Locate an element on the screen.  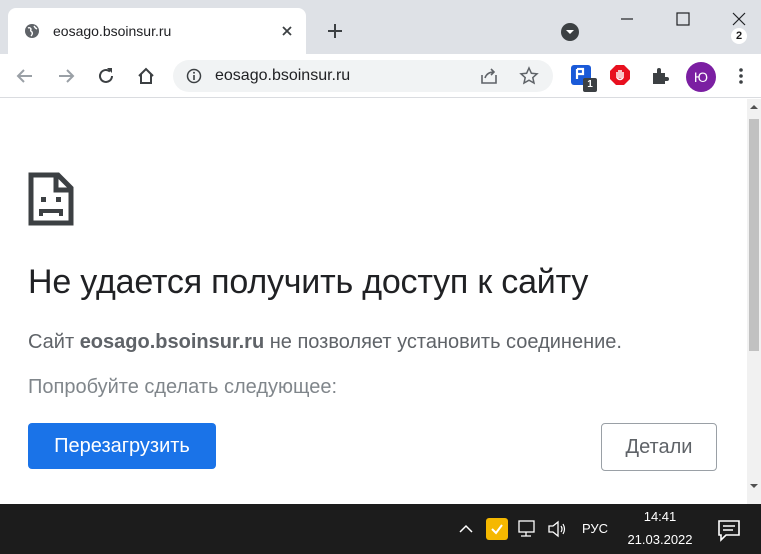
keyboard-language: РУС is located at coordinates (595, 528).